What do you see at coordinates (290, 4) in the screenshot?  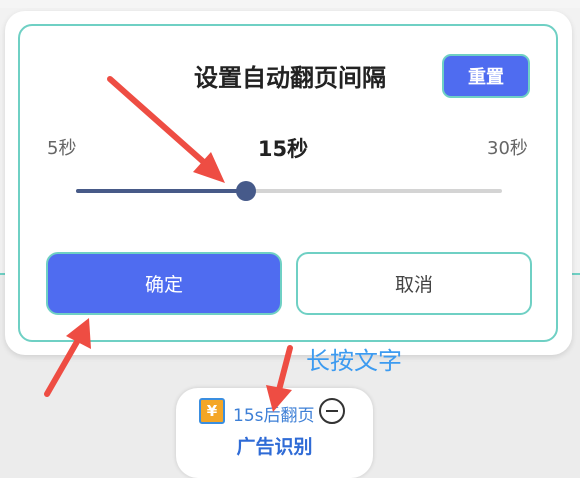 I see `top-strip` at bounding box center [290, 4].